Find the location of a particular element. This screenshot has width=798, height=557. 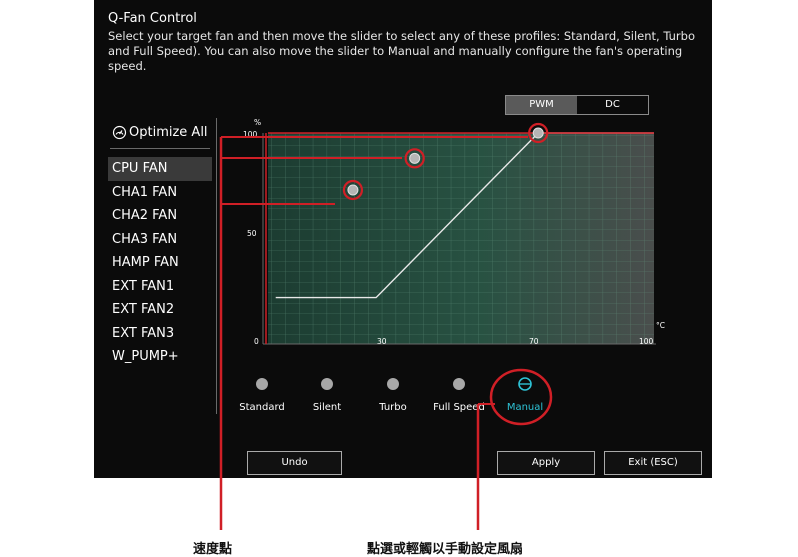

manual-highlight-ring is located at coordinates (521, 397).